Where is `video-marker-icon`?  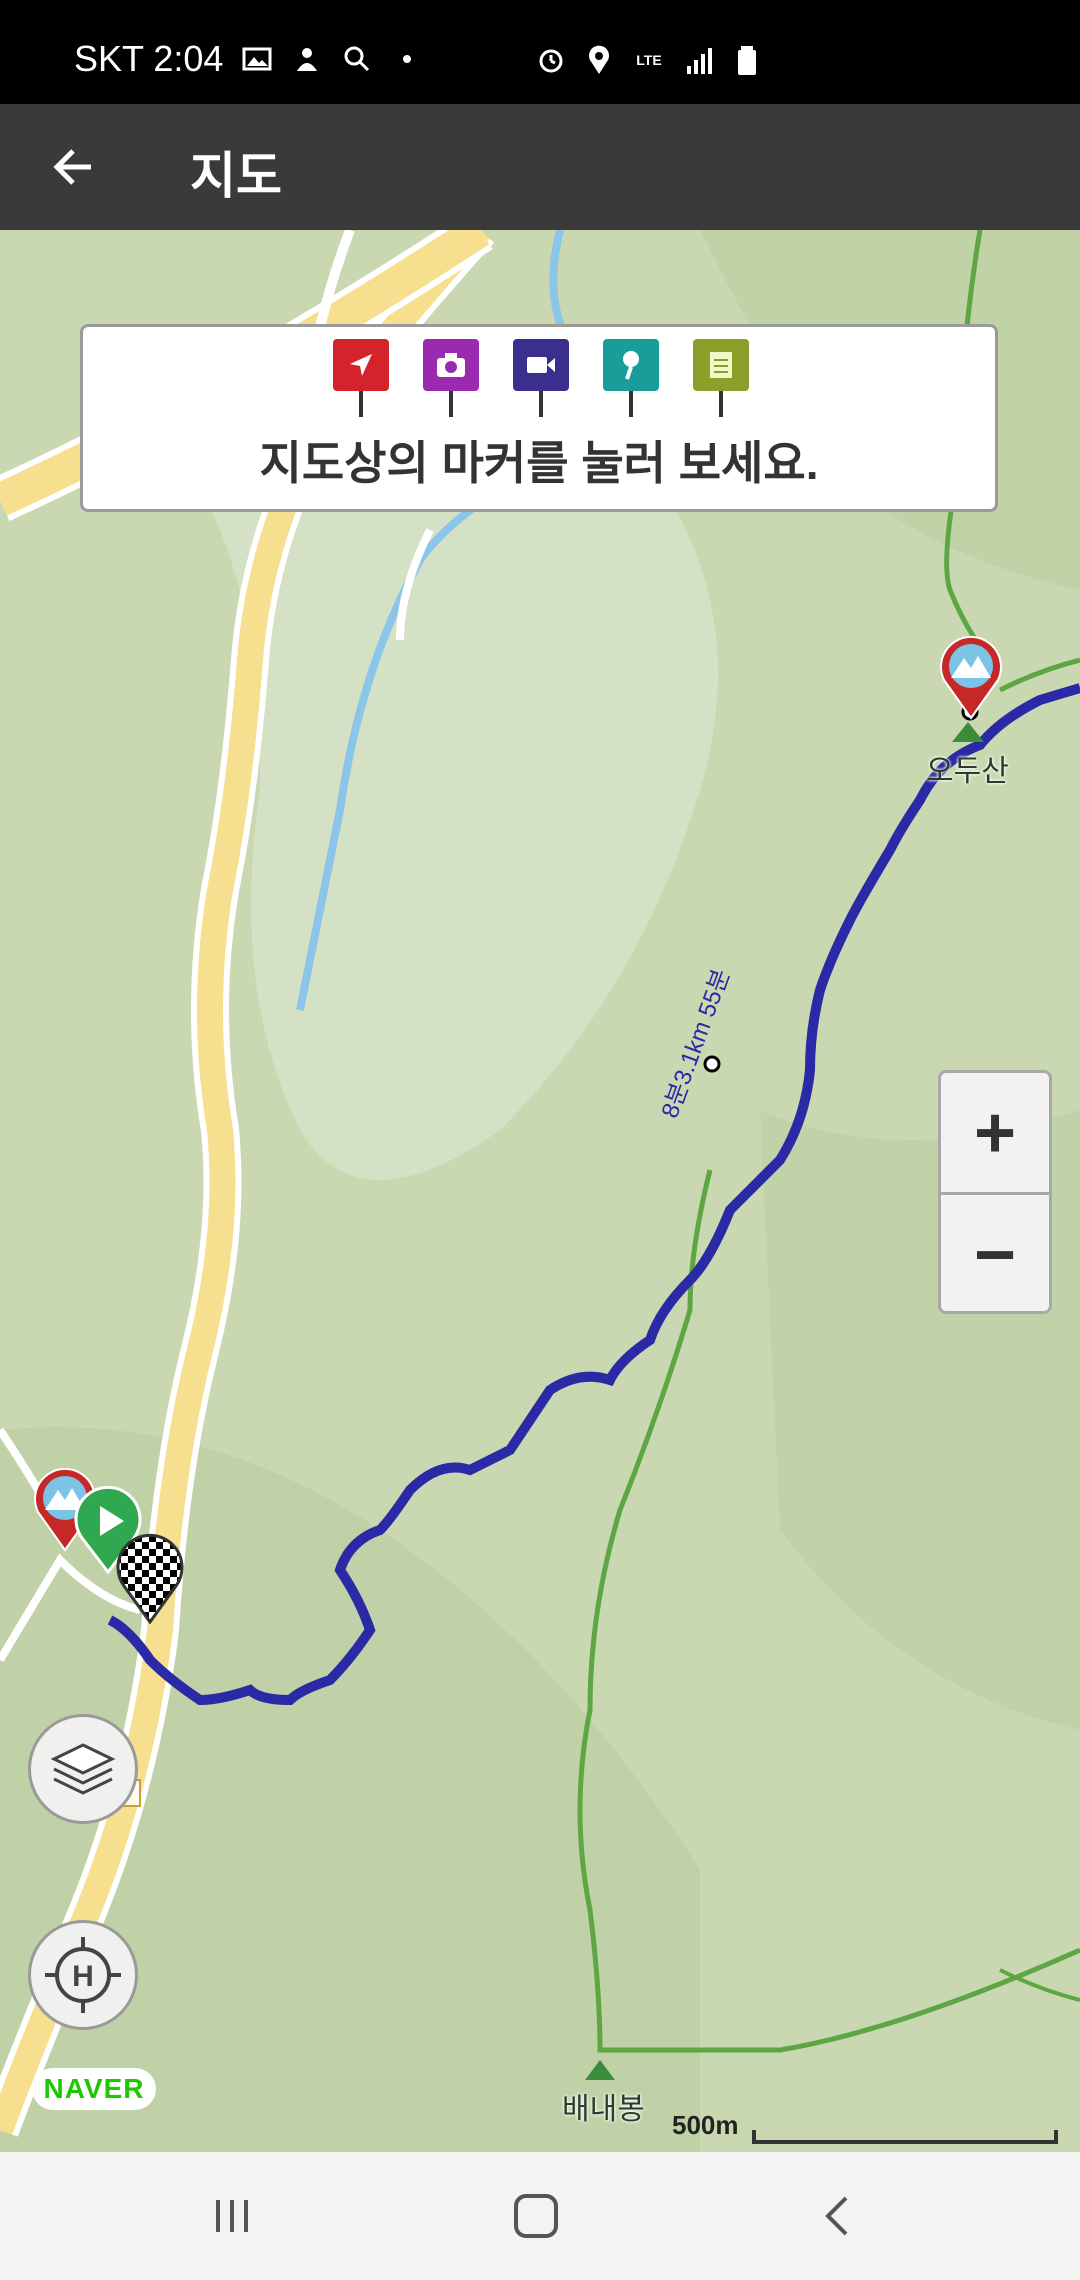 video-marker-icon is located at coordinates (541, 379).